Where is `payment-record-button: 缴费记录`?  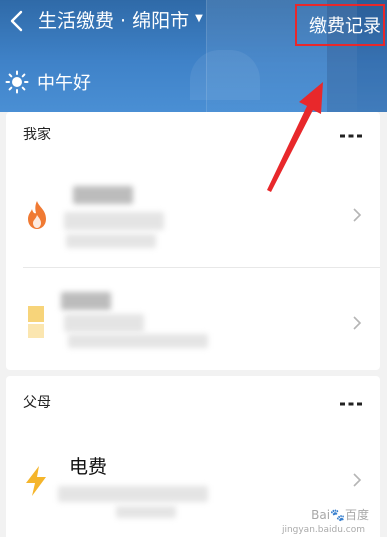
payment-record-button: 缴费记录 is located at coordinates (340, 25).